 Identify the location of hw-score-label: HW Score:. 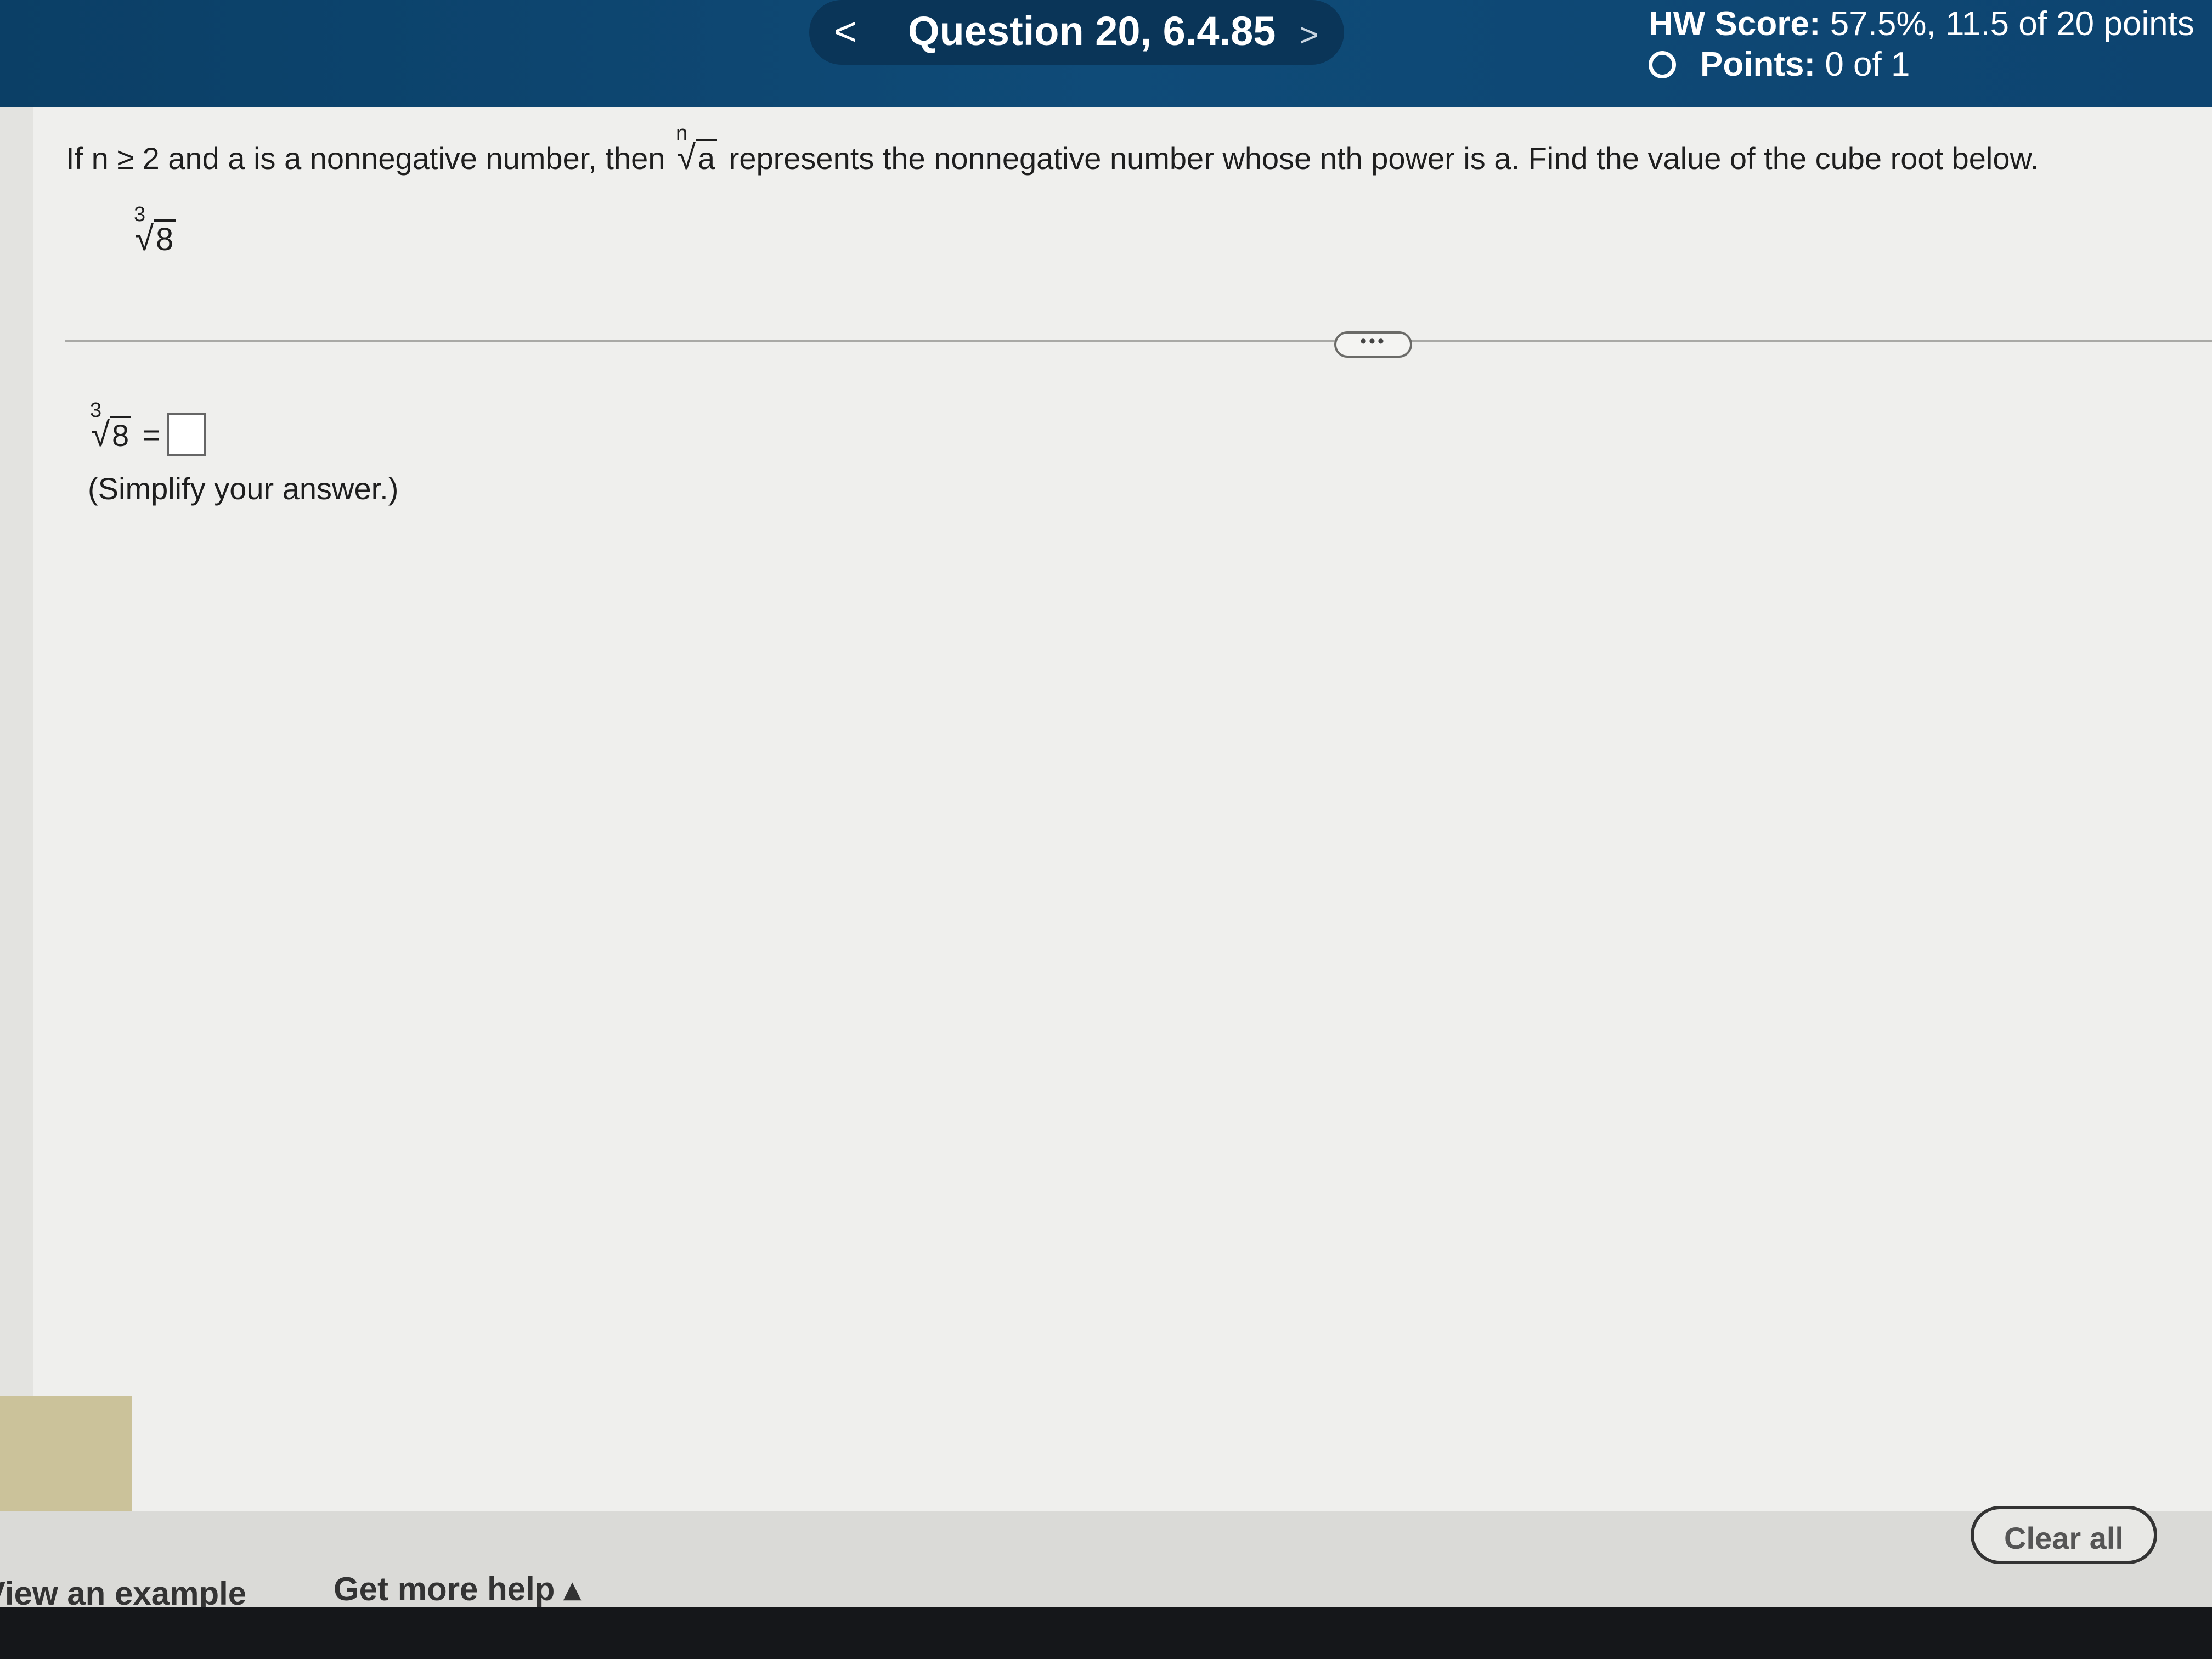
(1735, 24).